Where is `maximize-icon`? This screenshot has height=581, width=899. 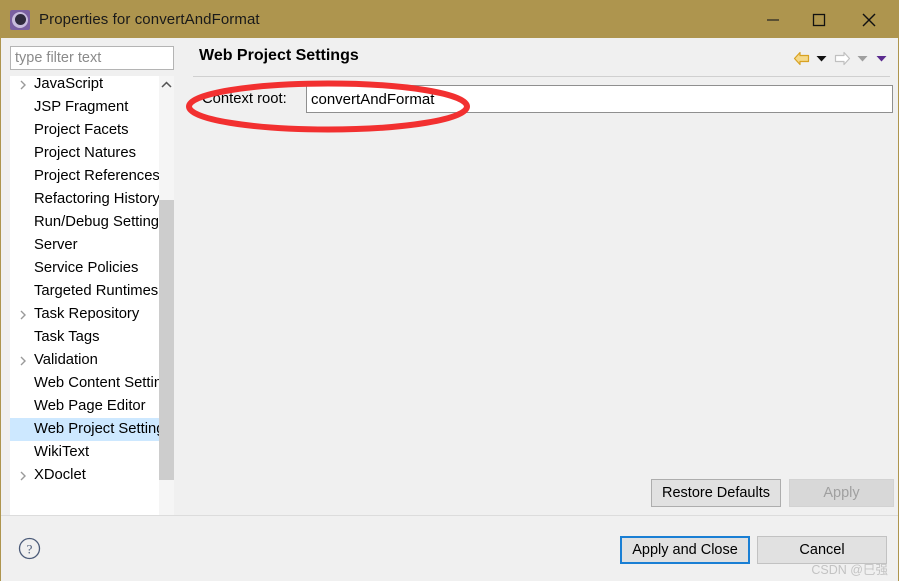
maximize-icon is located at coordinates (819, 19).